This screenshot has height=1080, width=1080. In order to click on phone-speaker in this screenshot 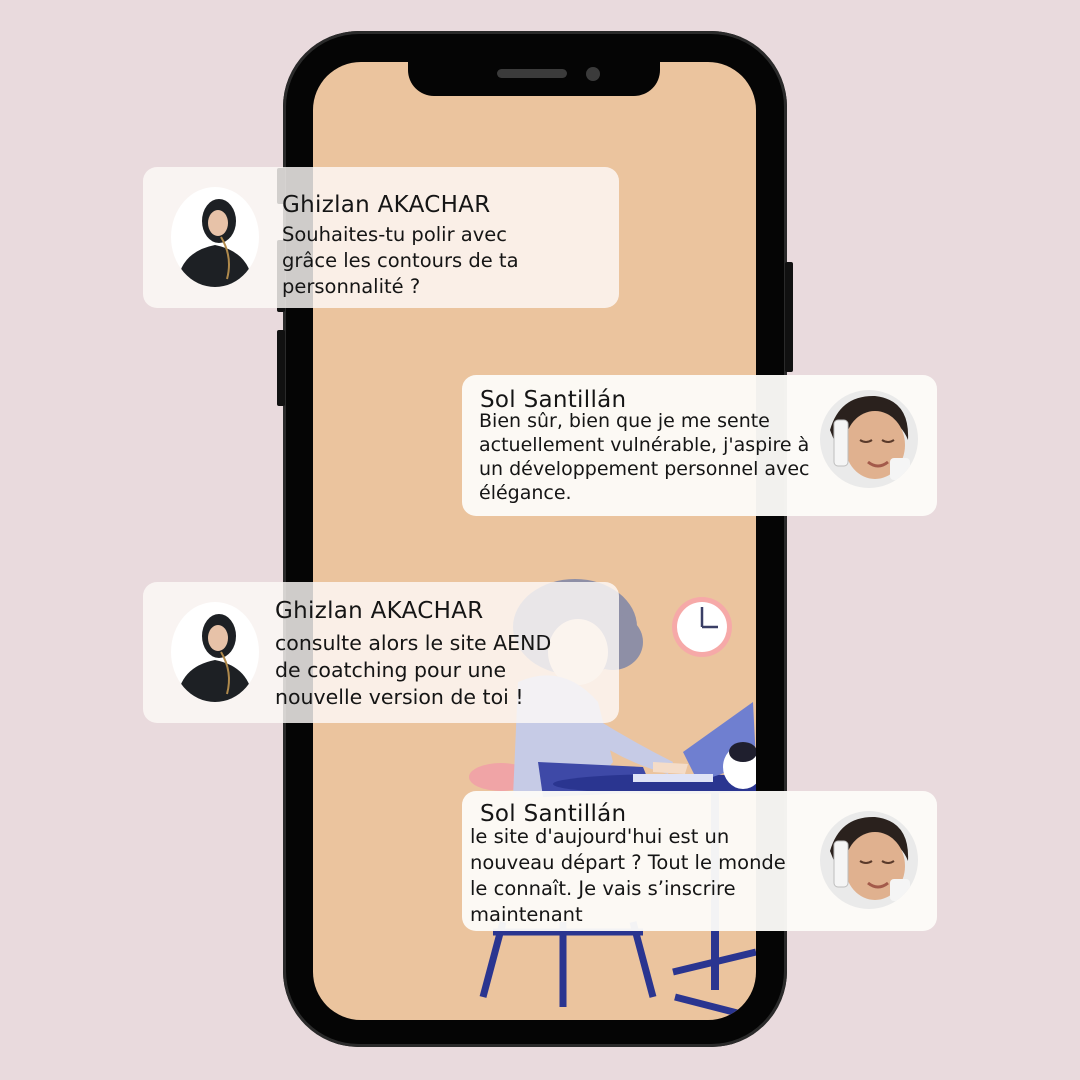, I will do `click(532, 73)`.